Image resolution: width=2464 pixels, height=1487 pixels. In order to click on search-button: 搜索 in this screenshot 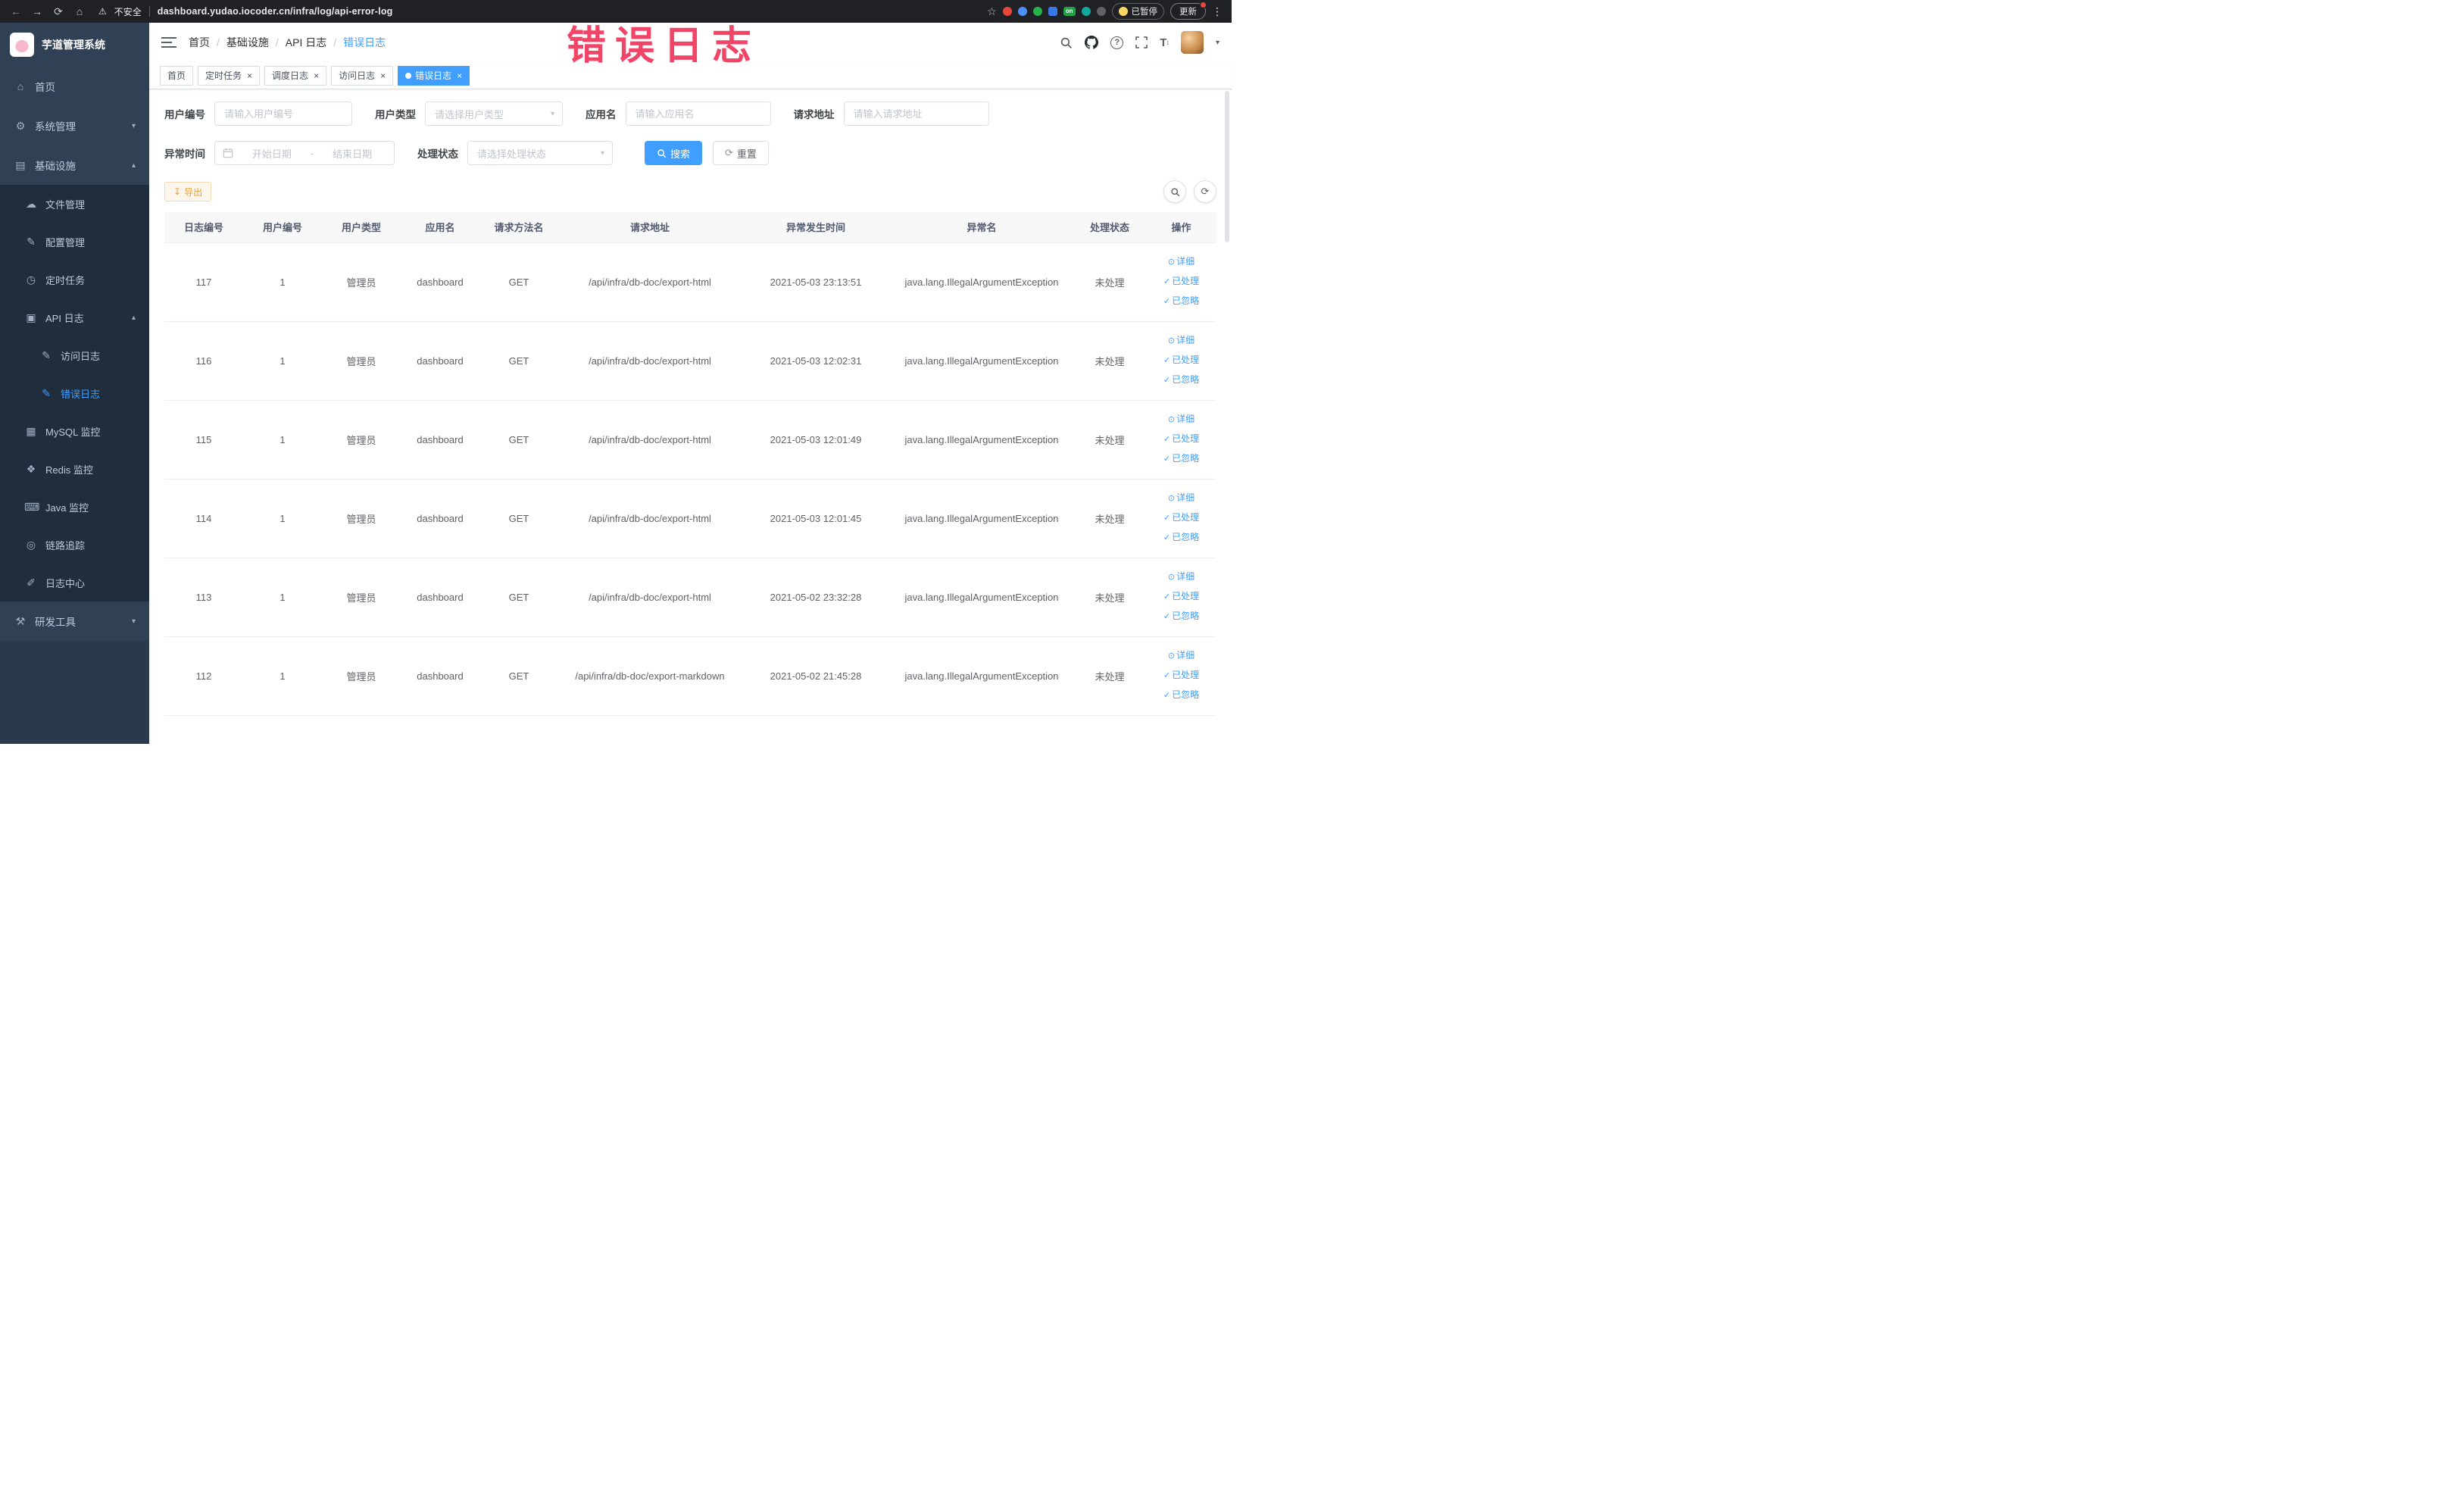, I will do `click(674, 153)`.